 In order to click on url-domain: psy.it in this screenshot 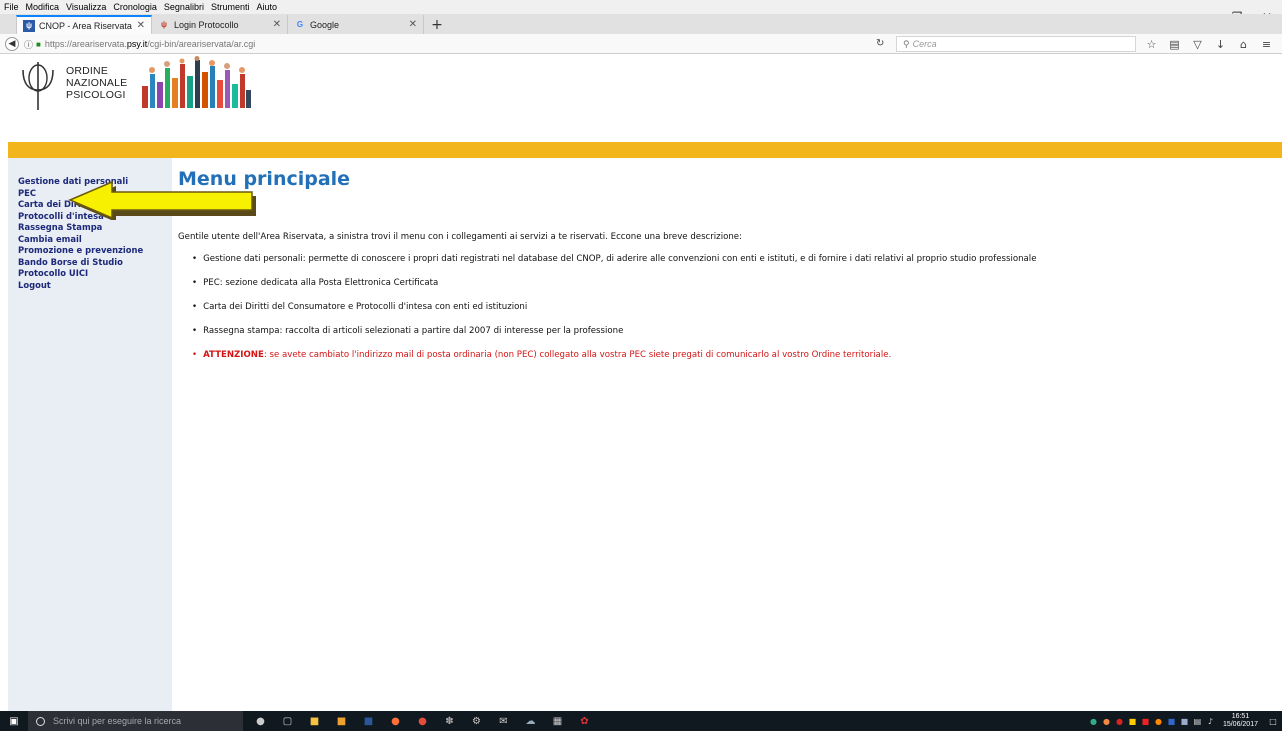, I will do `click(137, 44)`.